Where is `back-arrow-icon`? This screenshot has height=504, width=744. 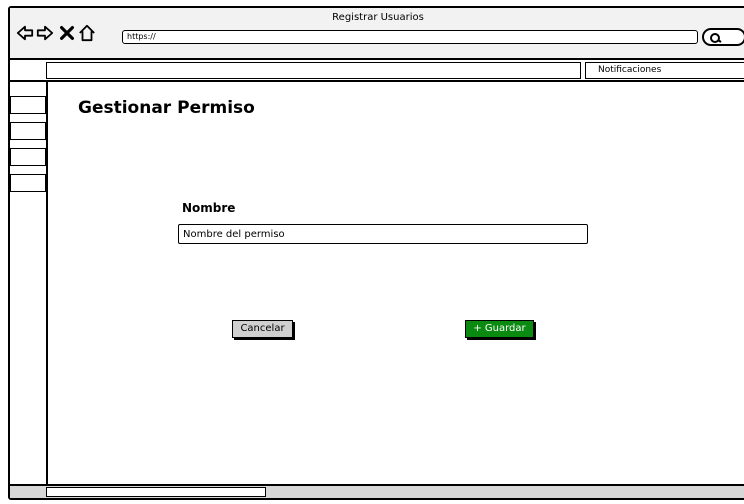 back-arrow-icon is located at coordinates (25, 33).